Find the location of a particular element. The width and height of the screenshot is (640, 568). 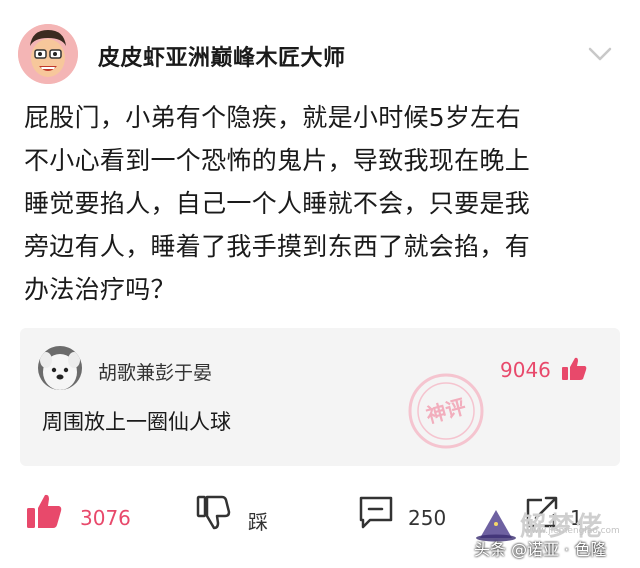

dog-face-icon is located at coordinates (60, 368).